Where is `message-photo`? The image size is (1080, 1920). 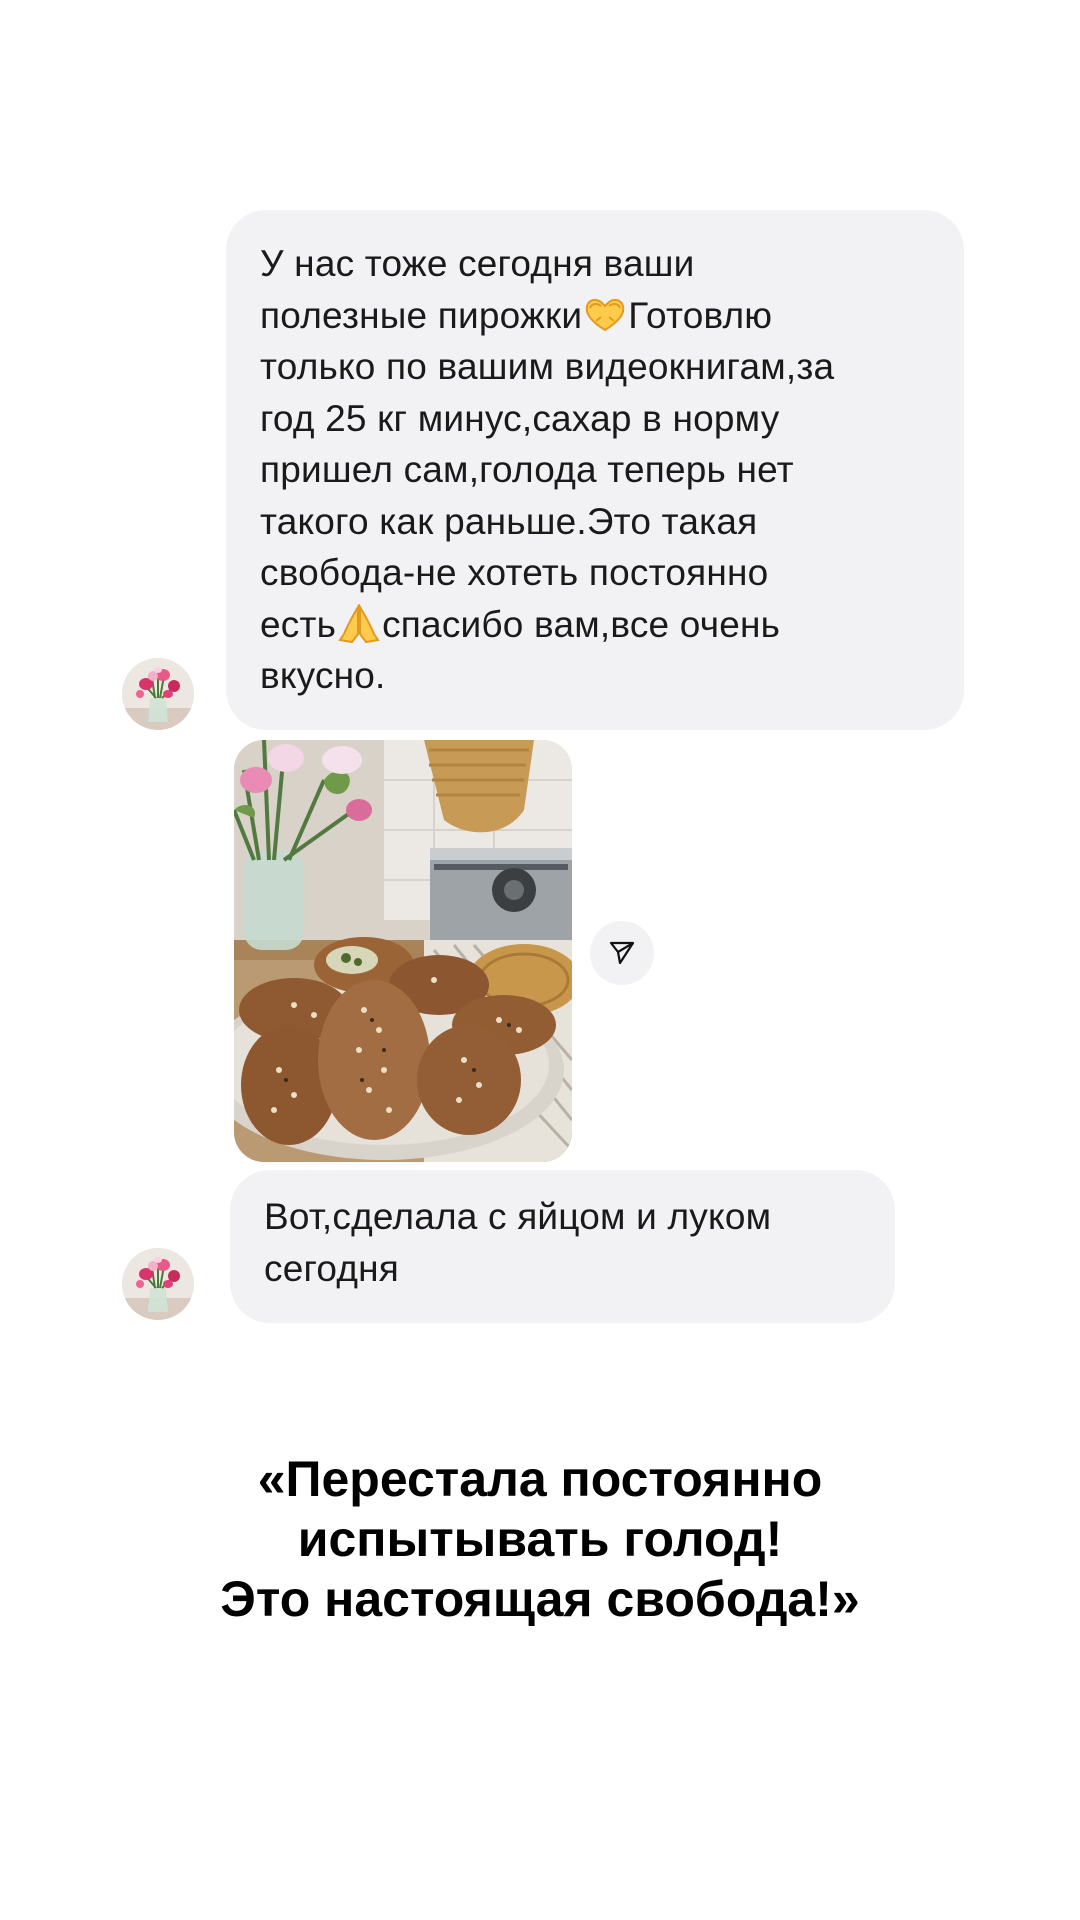 message-photo is located at coordinates (403, 951).